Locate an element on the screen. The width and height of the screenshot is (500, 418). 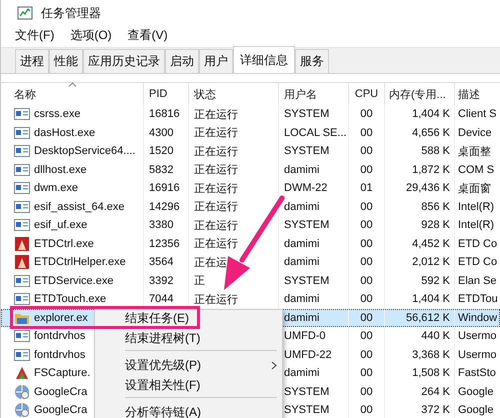
table-cell: 588 K is located at coordinates (435, 151).